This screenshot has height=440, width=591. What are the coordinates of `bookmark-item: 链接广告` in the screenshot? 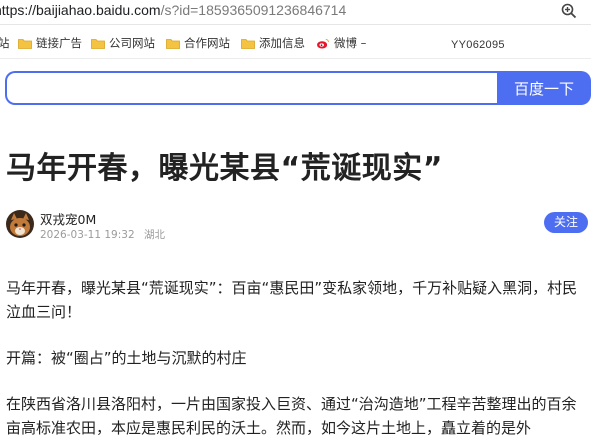 It's located at (50, 43).